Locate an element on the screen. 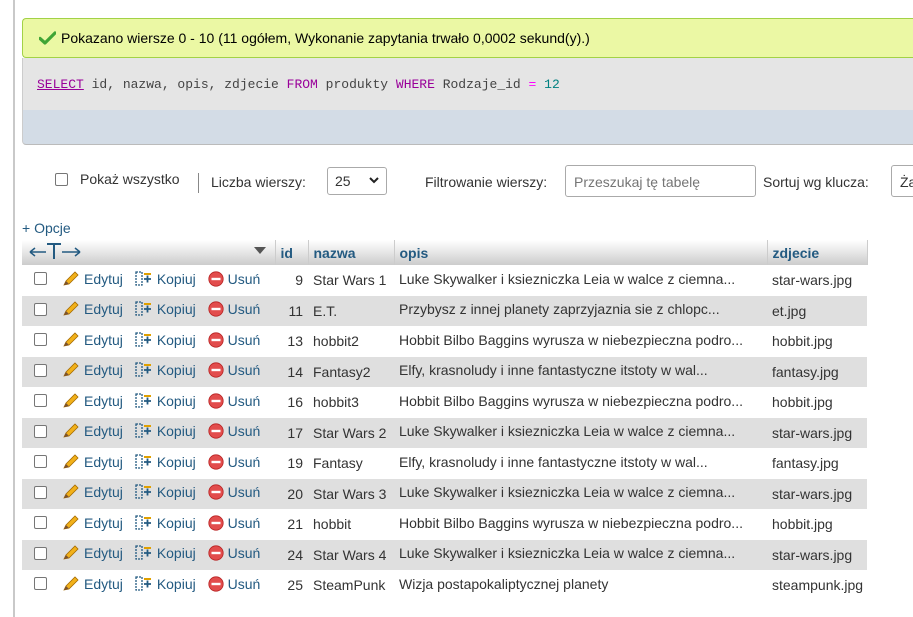 This screenshot has width=913, height=617. cell-nazwa: Fantasy is located at coordinates (351, 463).